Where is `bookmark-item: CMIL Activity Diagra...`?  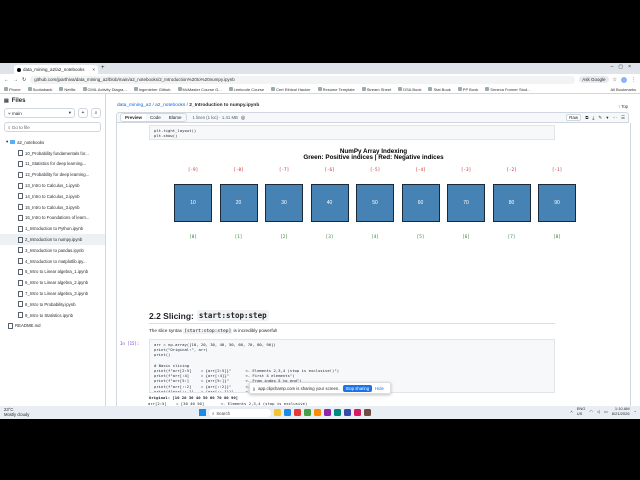
bookmark-item: CMIL Activity Diagra... is located at coordinates (104, 89).